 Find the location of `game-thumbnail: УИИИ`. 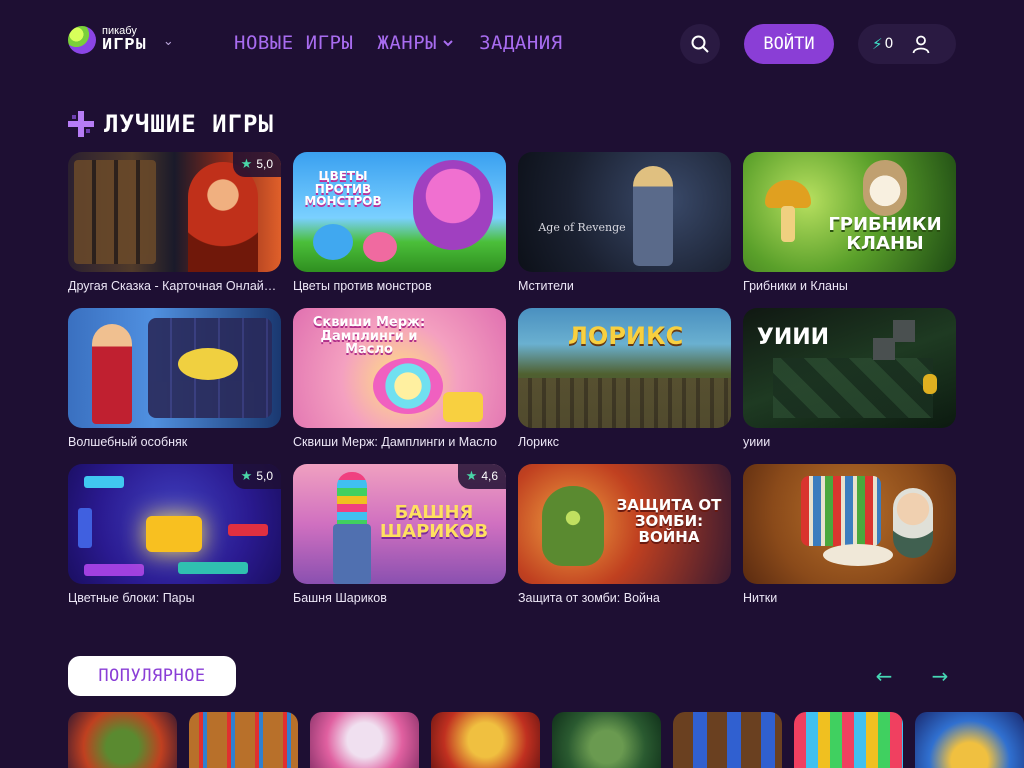

game-thumbnail: УИИИ is located at coordinates (849, 368).